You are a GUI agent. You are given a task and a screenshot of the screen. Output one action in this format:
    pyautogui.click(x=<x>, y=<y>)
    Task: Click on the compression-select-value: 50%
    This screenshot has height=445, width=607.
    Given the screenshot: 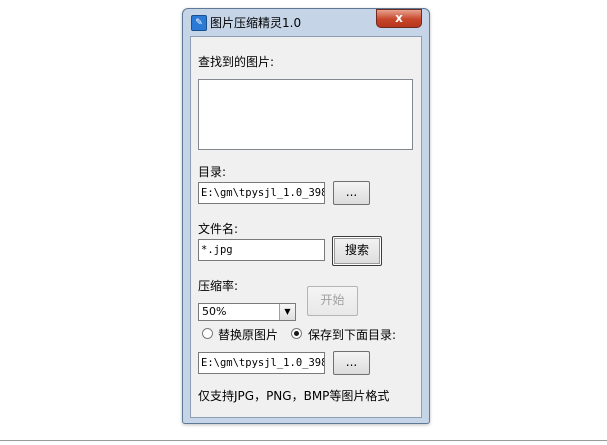 What is the action you would take?
    pyautogui.click(x=214, y=311)
    